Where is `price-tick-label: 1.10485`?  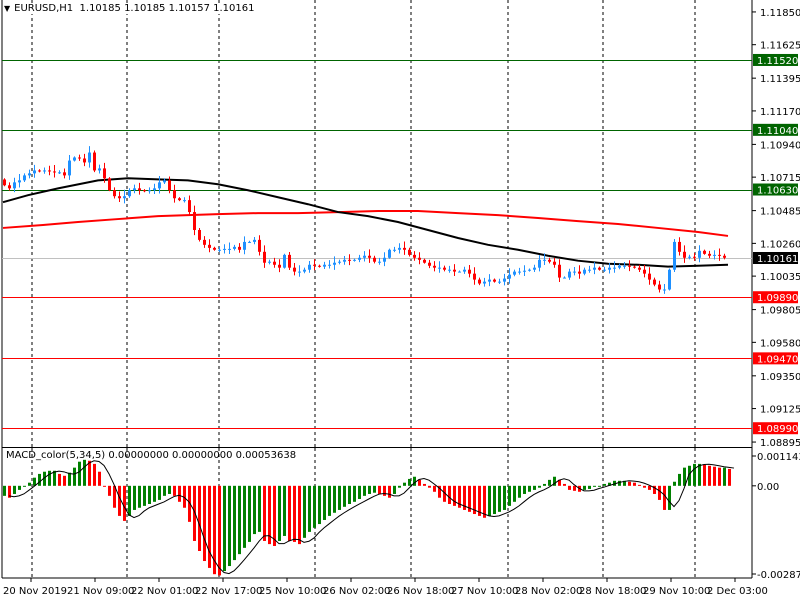 price-tick-label: 1.10485 is located at coordinates (780, 212).